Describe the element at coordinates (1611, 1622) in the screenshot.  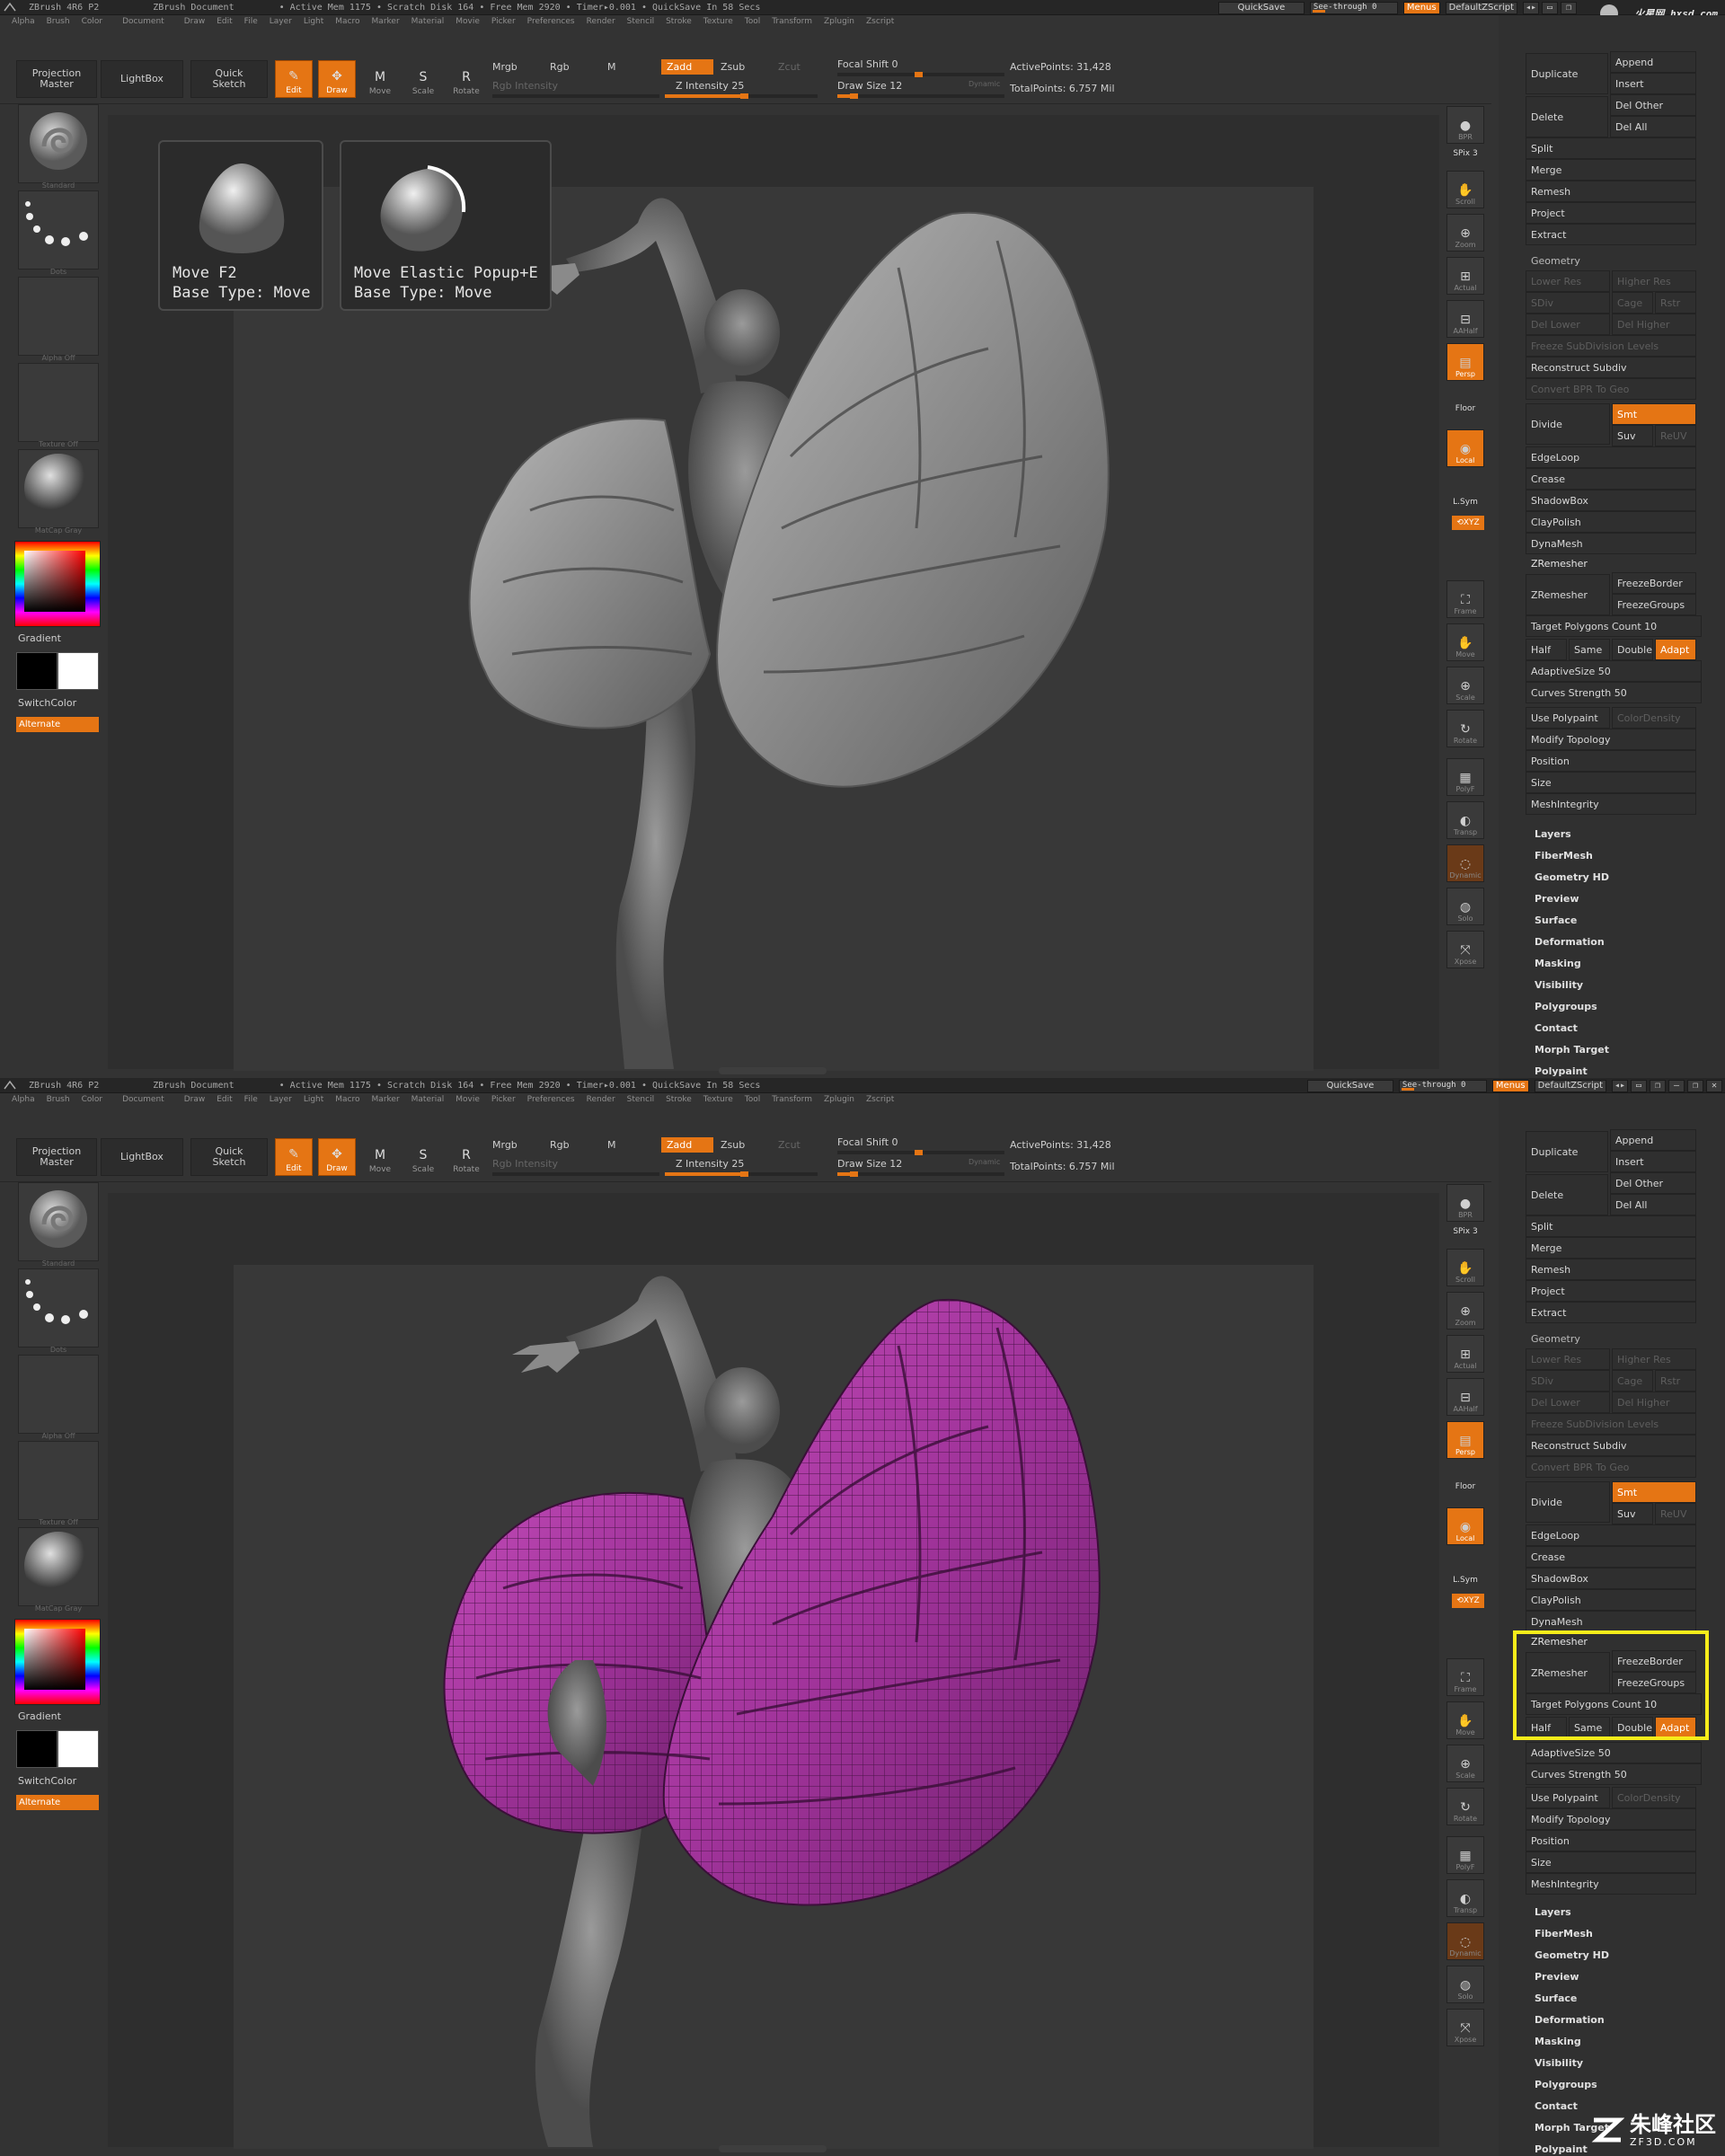
I see `dynamesh-header: DynaMesh` at that location.